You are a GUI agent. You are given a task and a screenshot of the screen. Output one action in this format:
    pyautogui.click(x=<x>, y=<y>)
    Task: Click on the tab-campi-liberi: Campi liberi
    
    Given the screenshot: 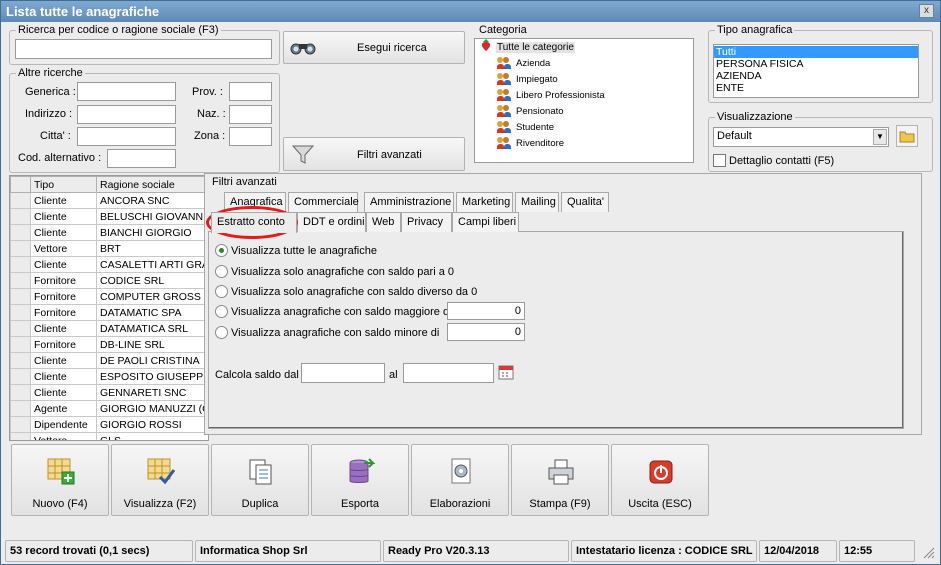 What is the action you would take?
    pyautogui.click(x=485, y=222)
    